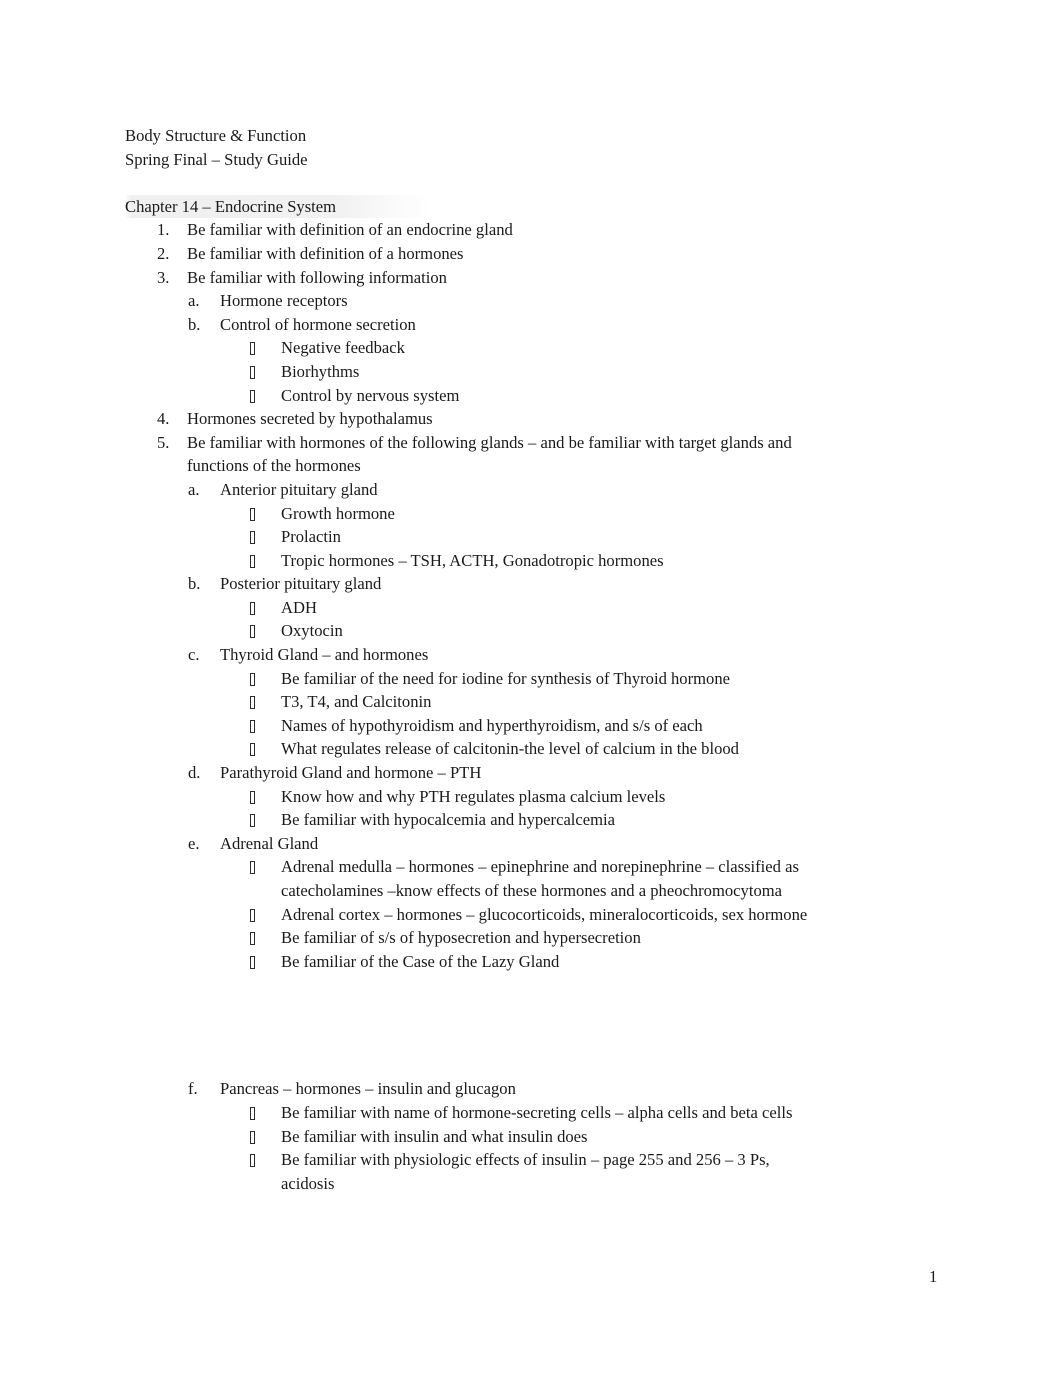  Describe the element at coordinates (299, 489) in the screenshot. I see `list-item-text: Anterior pituitary gland` at that location.